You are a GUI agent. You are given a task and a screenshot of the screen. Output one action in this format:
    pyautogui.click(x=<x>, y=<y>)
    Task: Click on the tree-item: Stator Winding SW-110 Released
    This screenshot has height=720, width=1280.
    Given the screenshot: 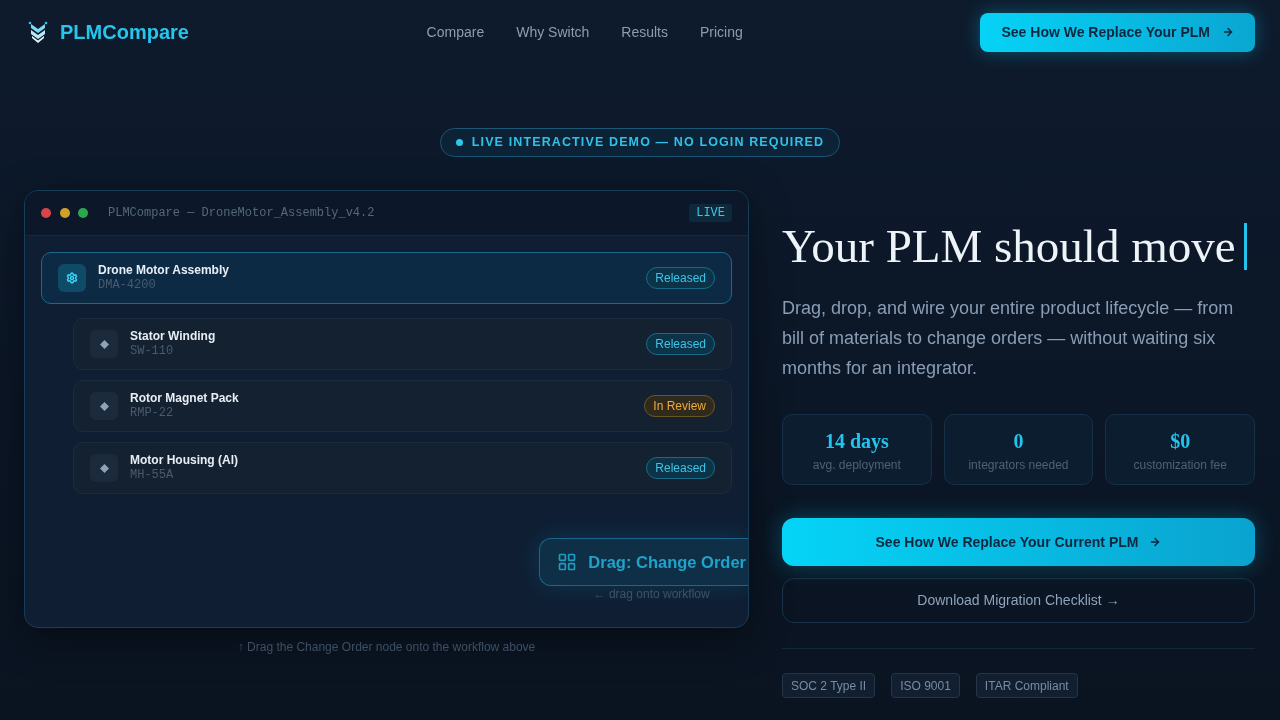 What is the action you would take?
    pyautogui.click(x=402, y=344)
    